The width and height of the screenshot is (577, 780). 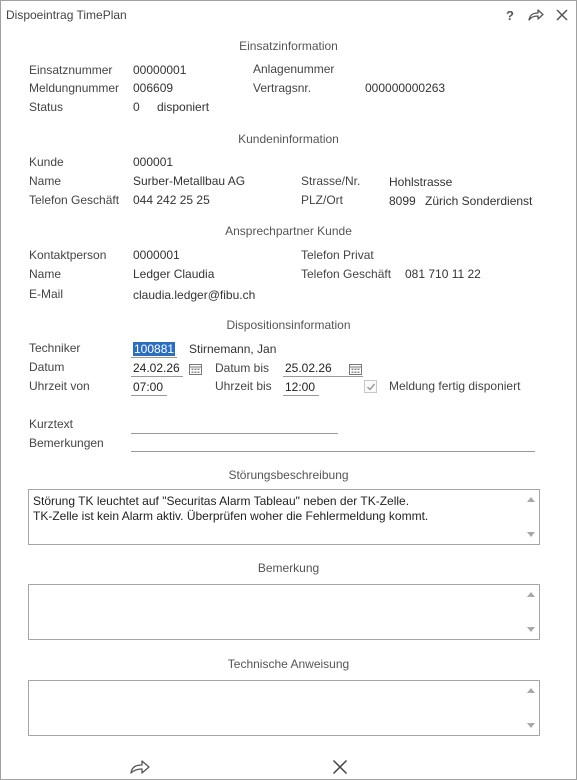 What do you see at coordinates (149, 387) in the screenshot?
I see `uhrzeit-von-input: 07:00` at bounding box center [149, 387].